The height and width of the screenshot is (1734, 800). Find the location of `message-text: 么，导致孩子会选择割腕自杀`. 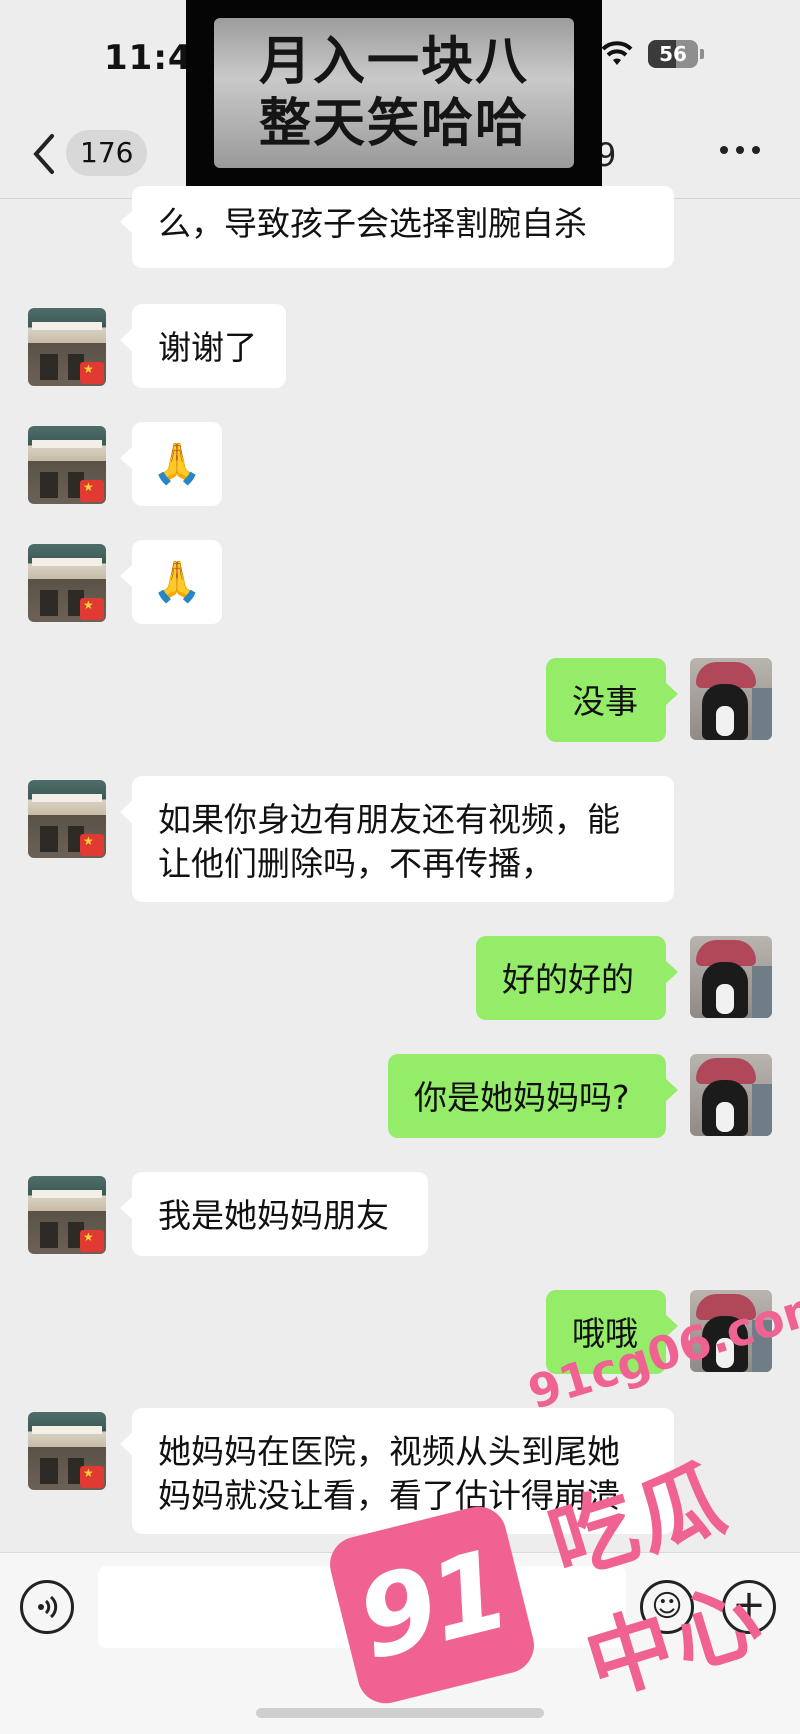

message-text: 么，导致孩子会选择割腕自杀 is located at coordinates (372, 223).